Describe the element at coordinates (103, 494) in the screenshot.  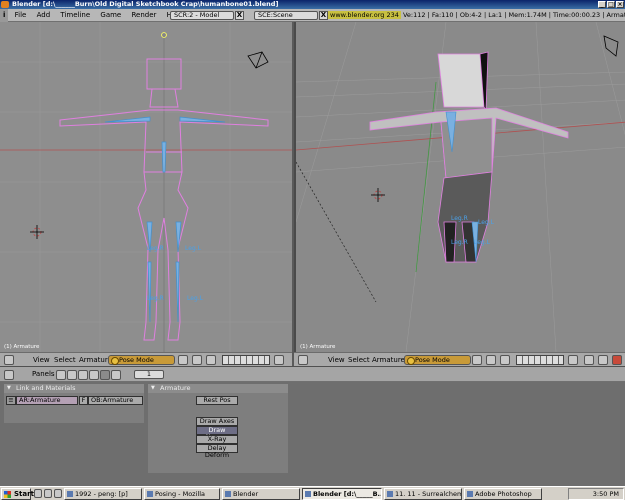
I see `task-item-1: 1992 - peng: [p]` at that location.